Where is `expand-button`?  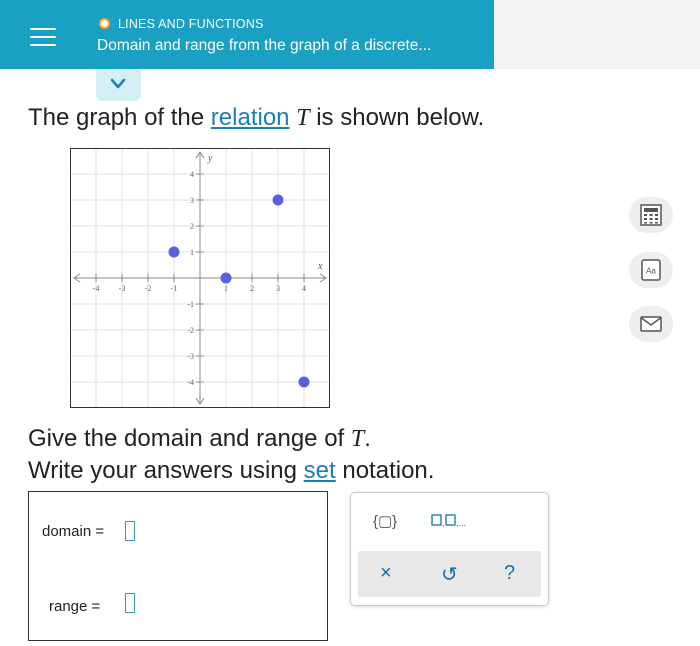
expand-button is located at coordinates (118, 85).